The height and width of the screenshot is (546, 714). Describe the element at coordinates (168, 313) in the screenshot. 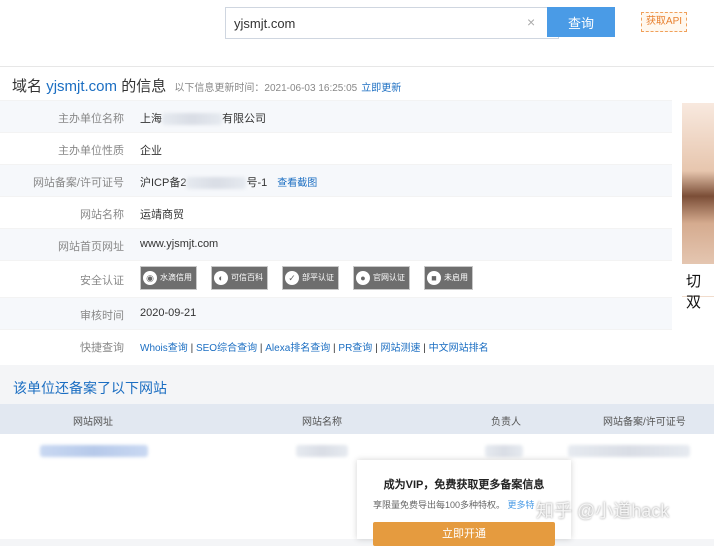

I see `row-value: 2020-09-21` at that location.